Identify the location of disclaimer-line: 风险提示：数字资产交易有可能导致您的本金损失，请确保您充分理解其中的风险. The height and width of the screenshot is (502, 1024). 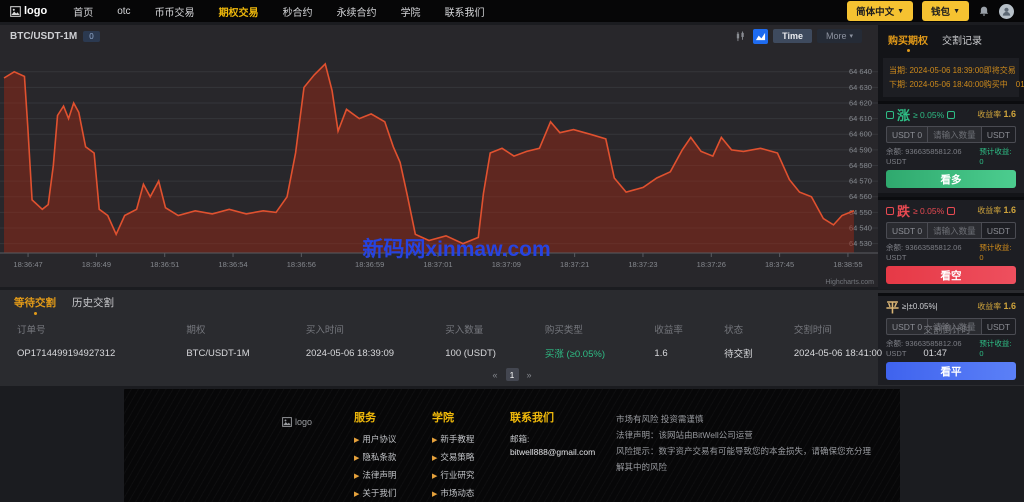
(744, 459).